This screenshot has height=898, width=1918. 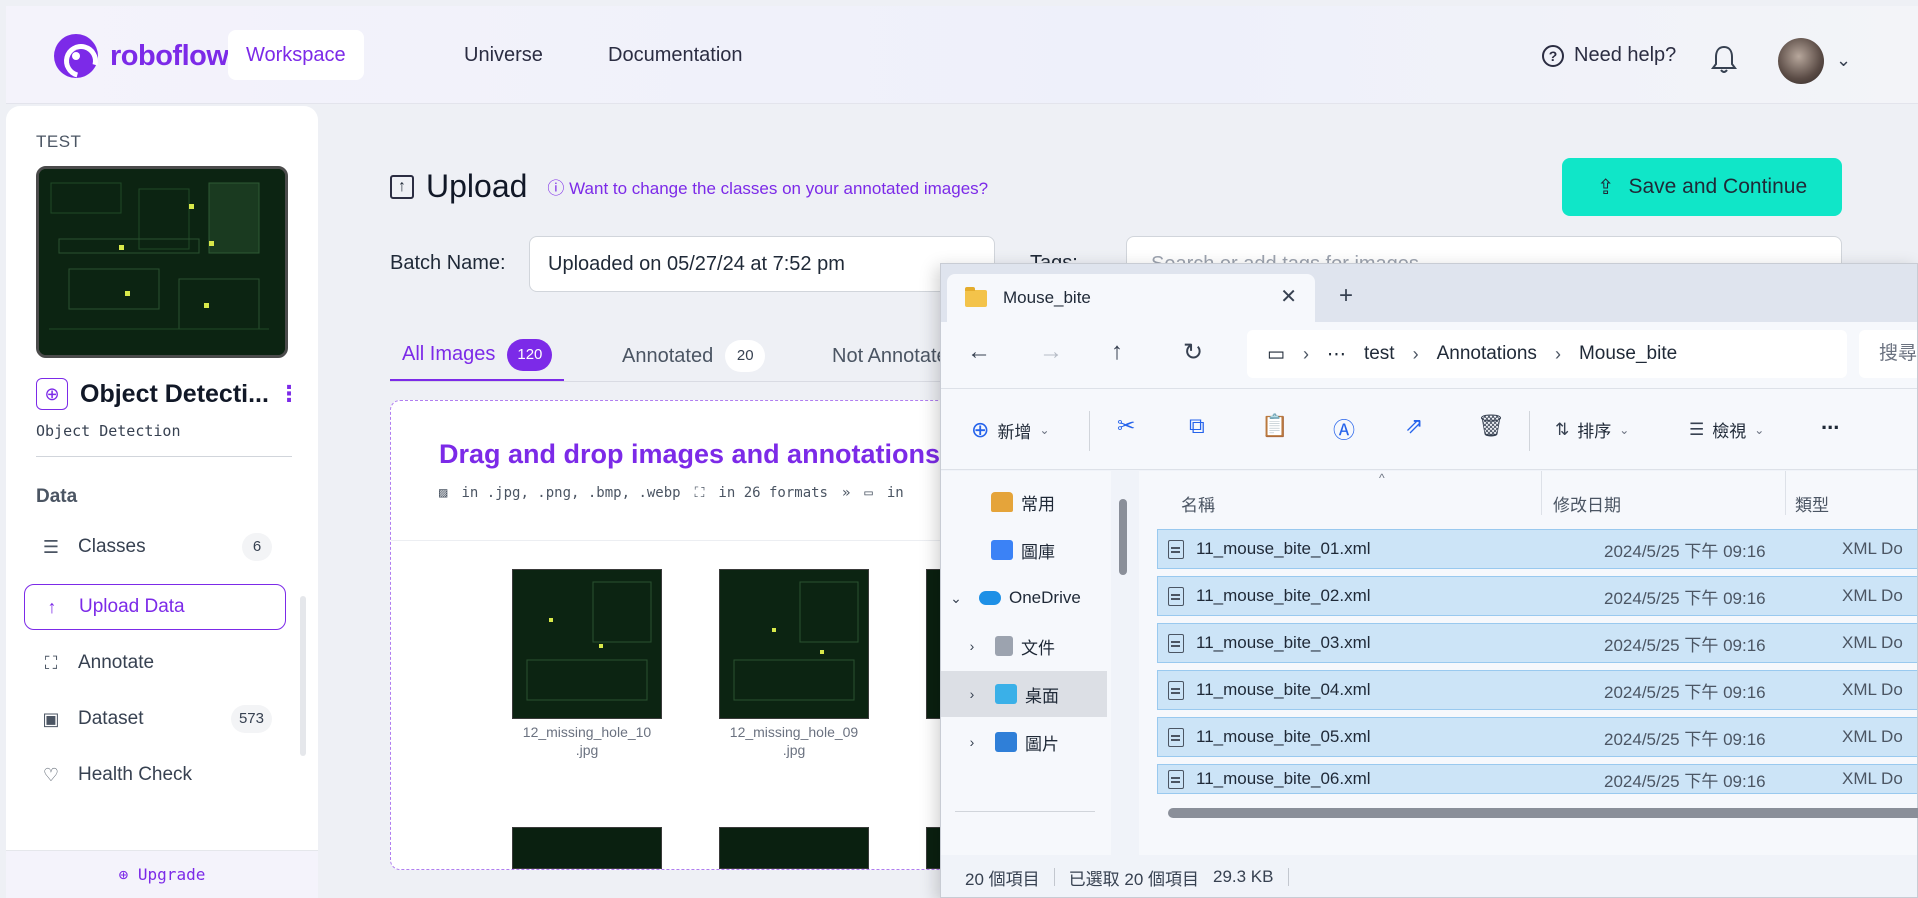 I want to click on project-thumbnail, so click(x=162, y=262).